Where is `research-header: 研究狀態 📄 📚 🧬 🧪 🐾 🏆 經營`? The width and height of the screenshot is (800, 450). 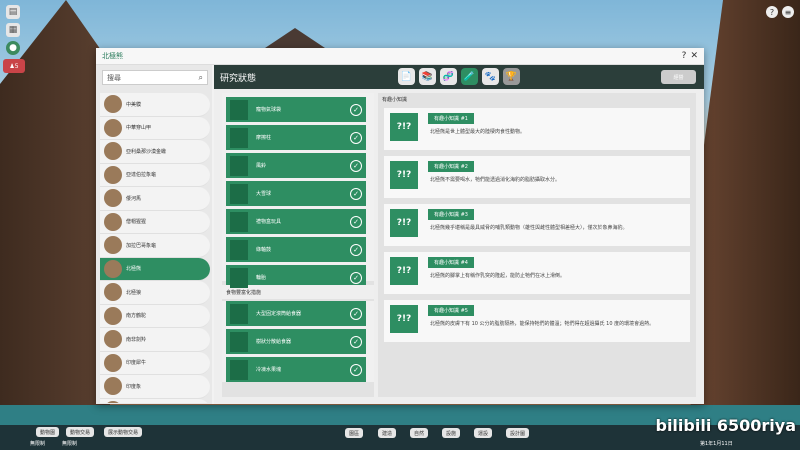
research-header: 研究狀態 📄 📚 🧬 🧪 🐾 🏆 經營 is located at coordinates (459, 77).